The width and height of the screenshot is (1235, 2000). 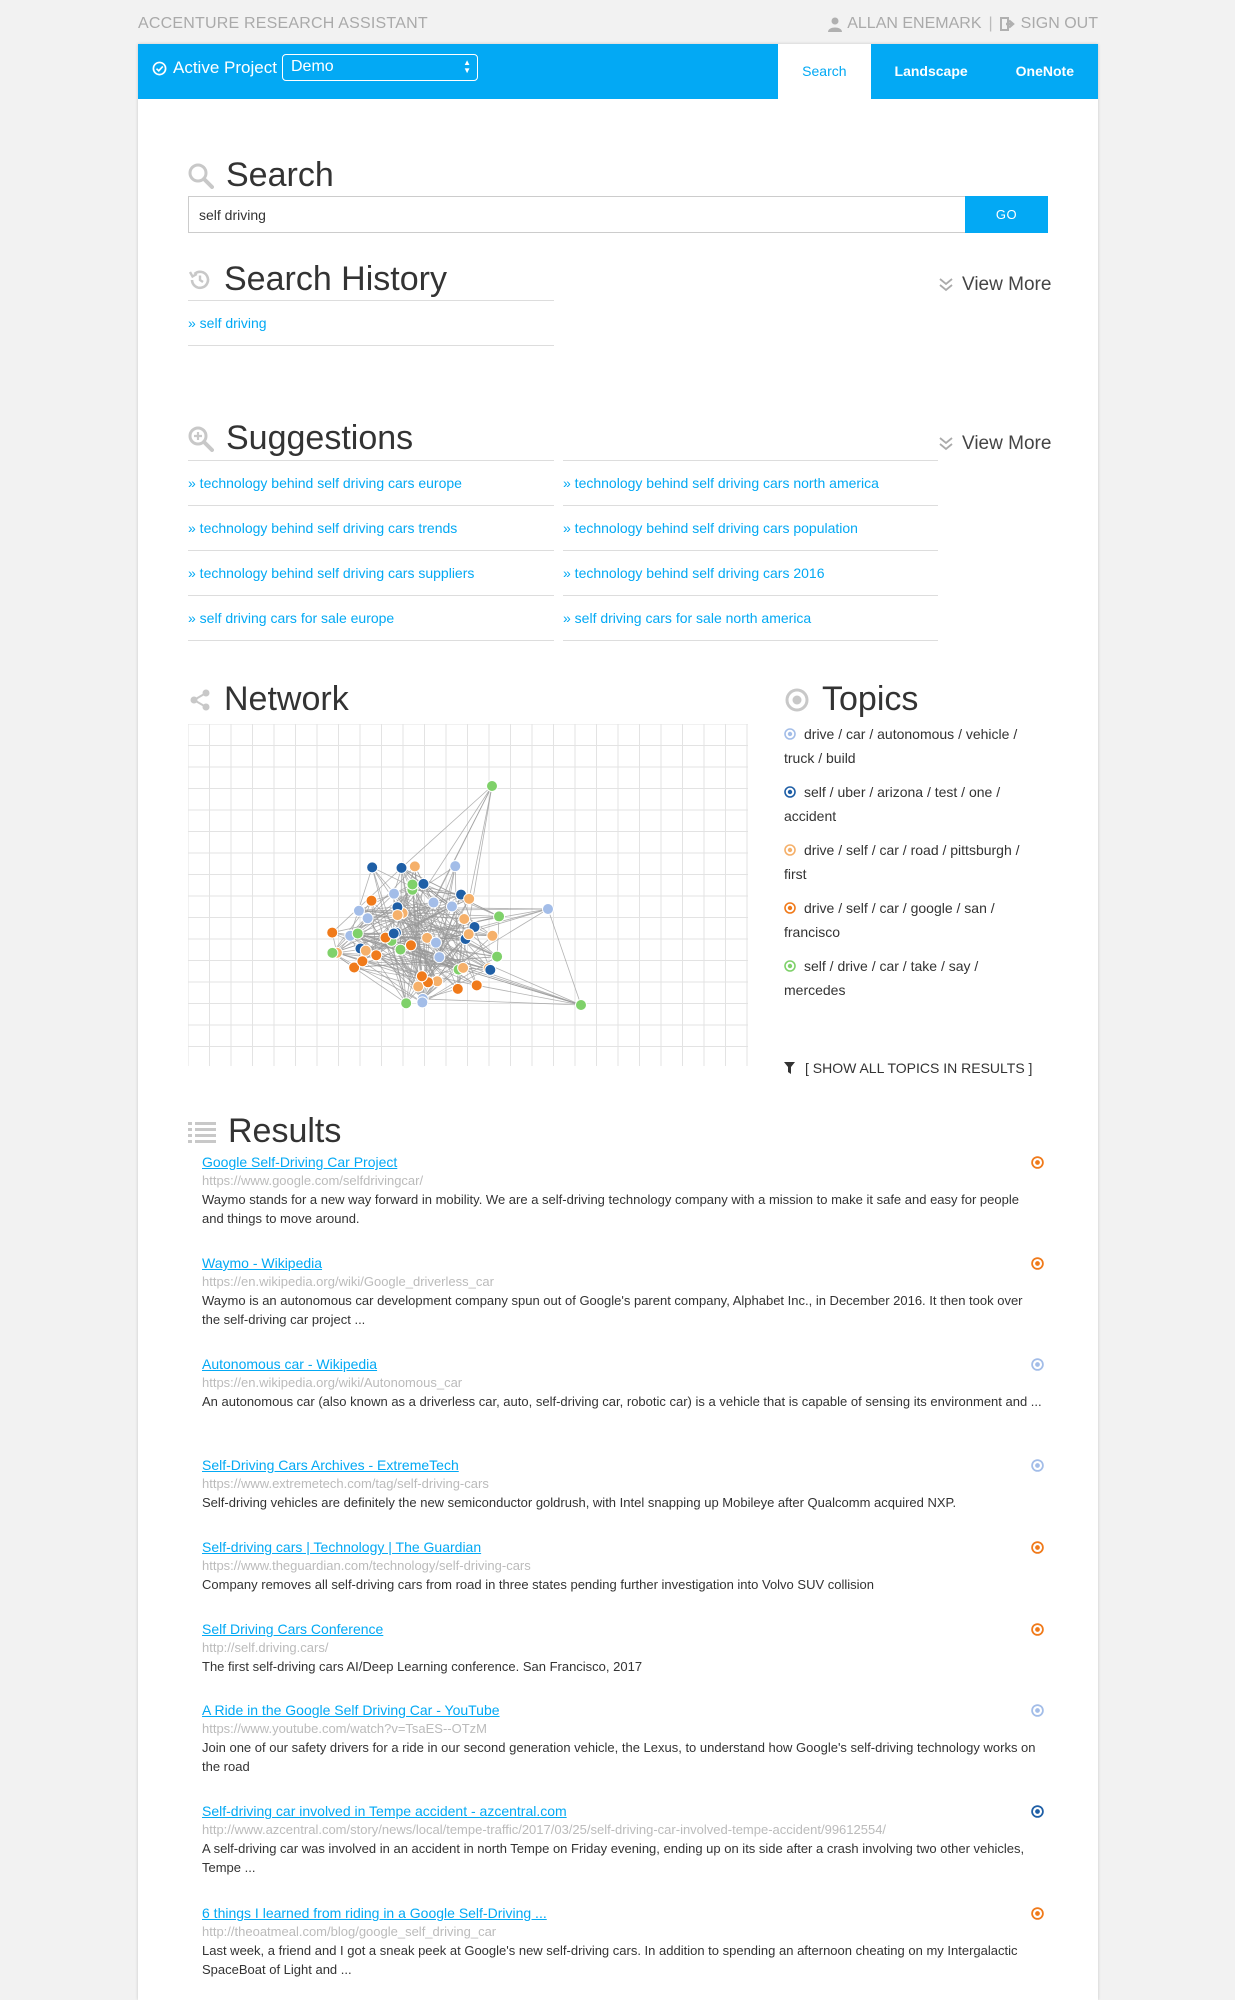 I want to click on result-title-link: Self-Driving Cars Archives - ExtremeTech, so click(x=622, y=1465).